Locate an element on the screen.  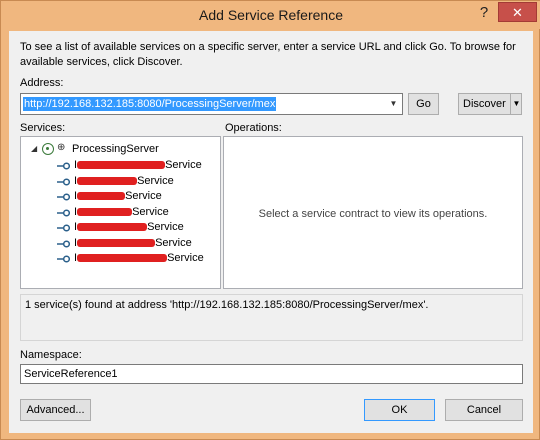
address-label: Address: is located at coordinates (42, 83).